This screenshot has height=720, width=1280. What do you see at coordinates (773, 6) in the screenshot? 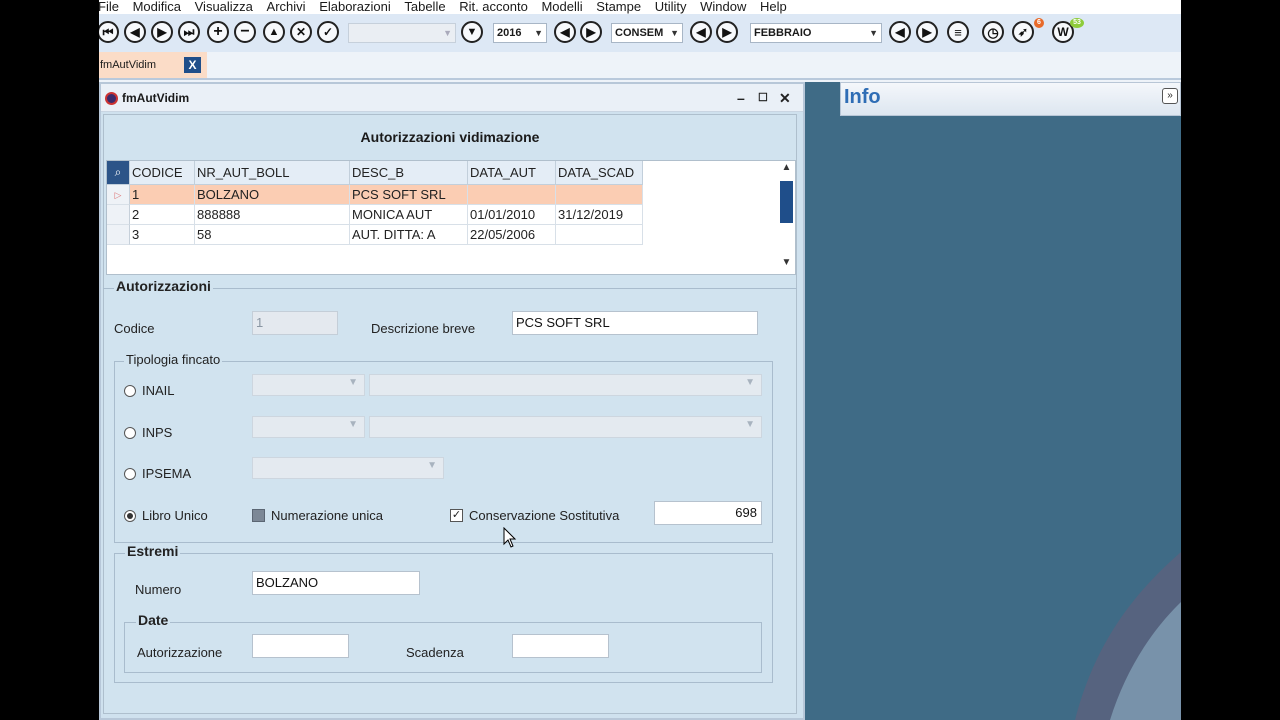
I see `menu-help: Help` at bounding box center [773, 6].